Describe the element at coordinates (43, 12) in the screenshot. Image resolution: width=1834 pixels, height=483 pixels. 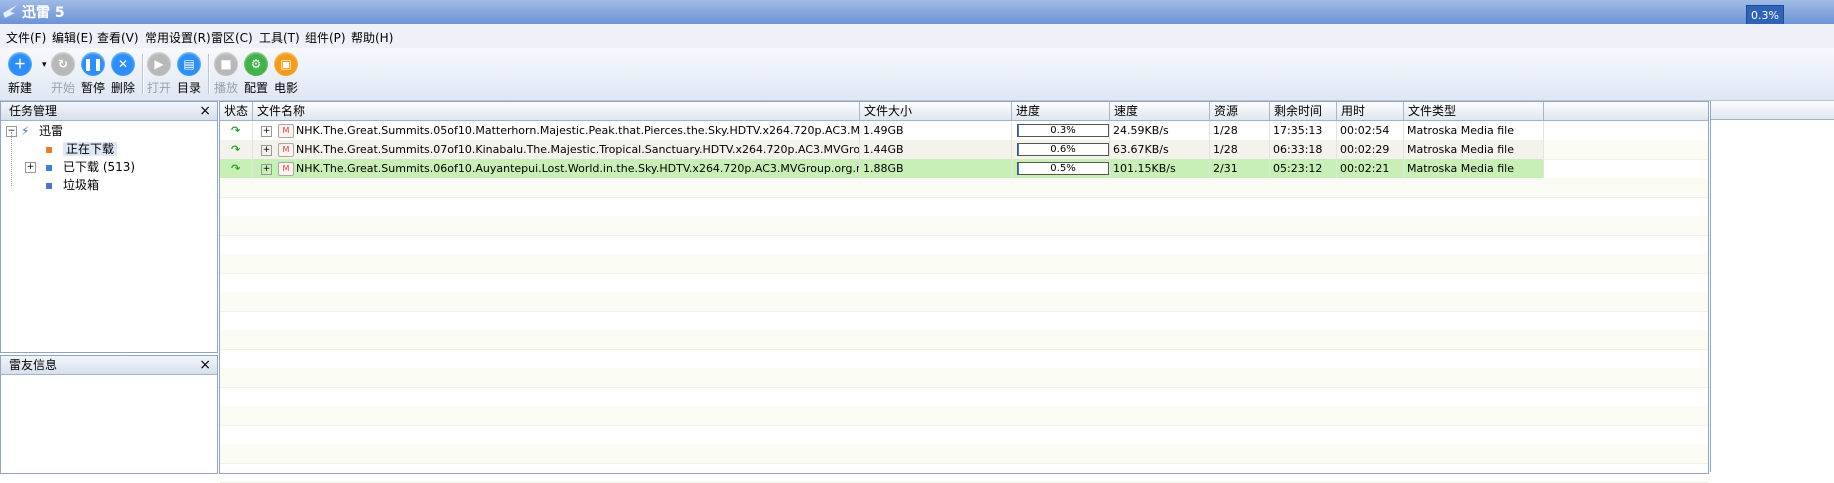
I see `window-title: 迅雷 5` at that location.